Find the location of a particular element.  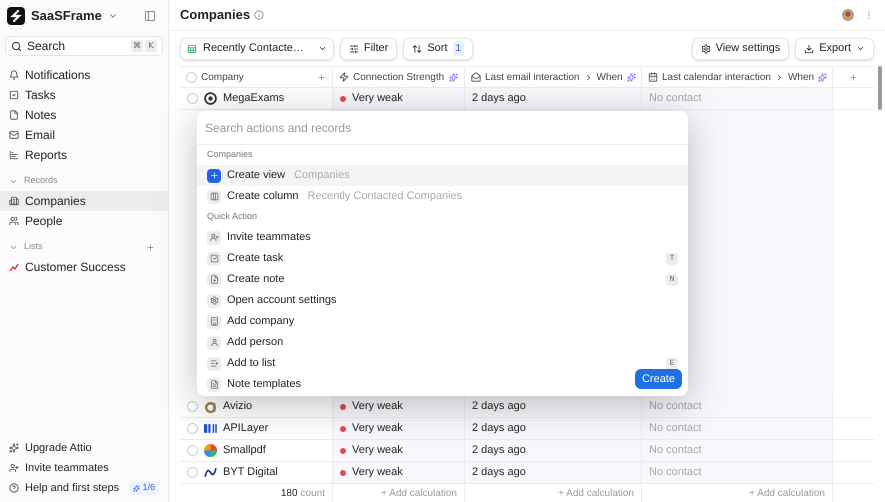

filter-icon is located at coordinates (353, 49).